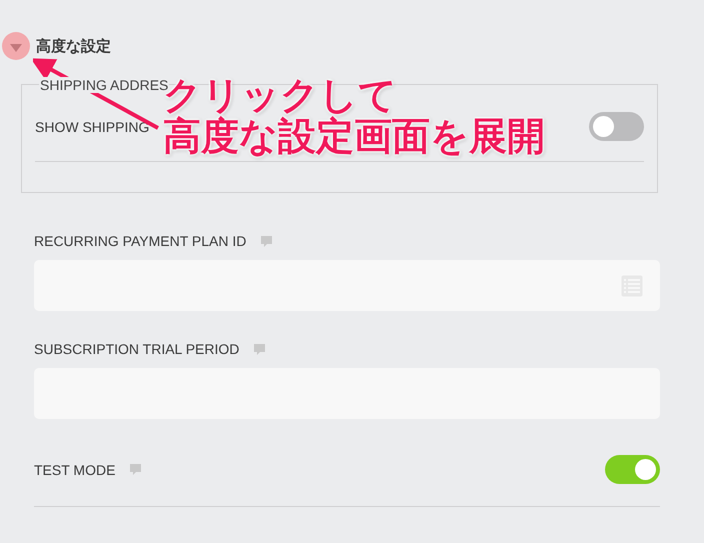 The image size is (704, 543). I want to click on field-label: SHOW SHIPPING, so click(92, 126).